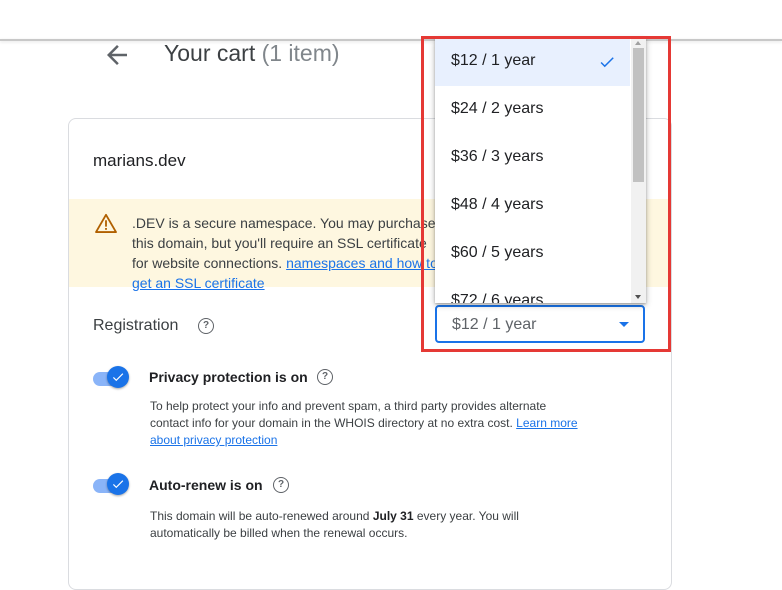 The image size is (782, 590). I want to click on dropdown-scrollbar, so click(638, 170).